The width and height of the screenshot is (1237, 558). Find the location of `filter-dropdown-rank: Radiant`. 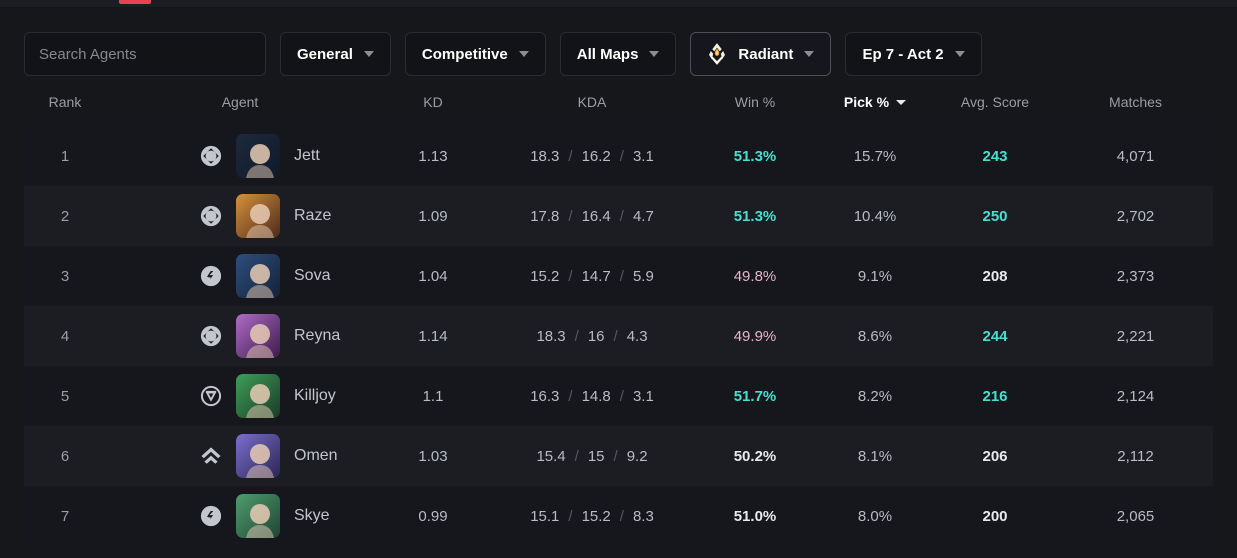

filter-dropdown-rank: Radiant is located at coordinates (761, 54).